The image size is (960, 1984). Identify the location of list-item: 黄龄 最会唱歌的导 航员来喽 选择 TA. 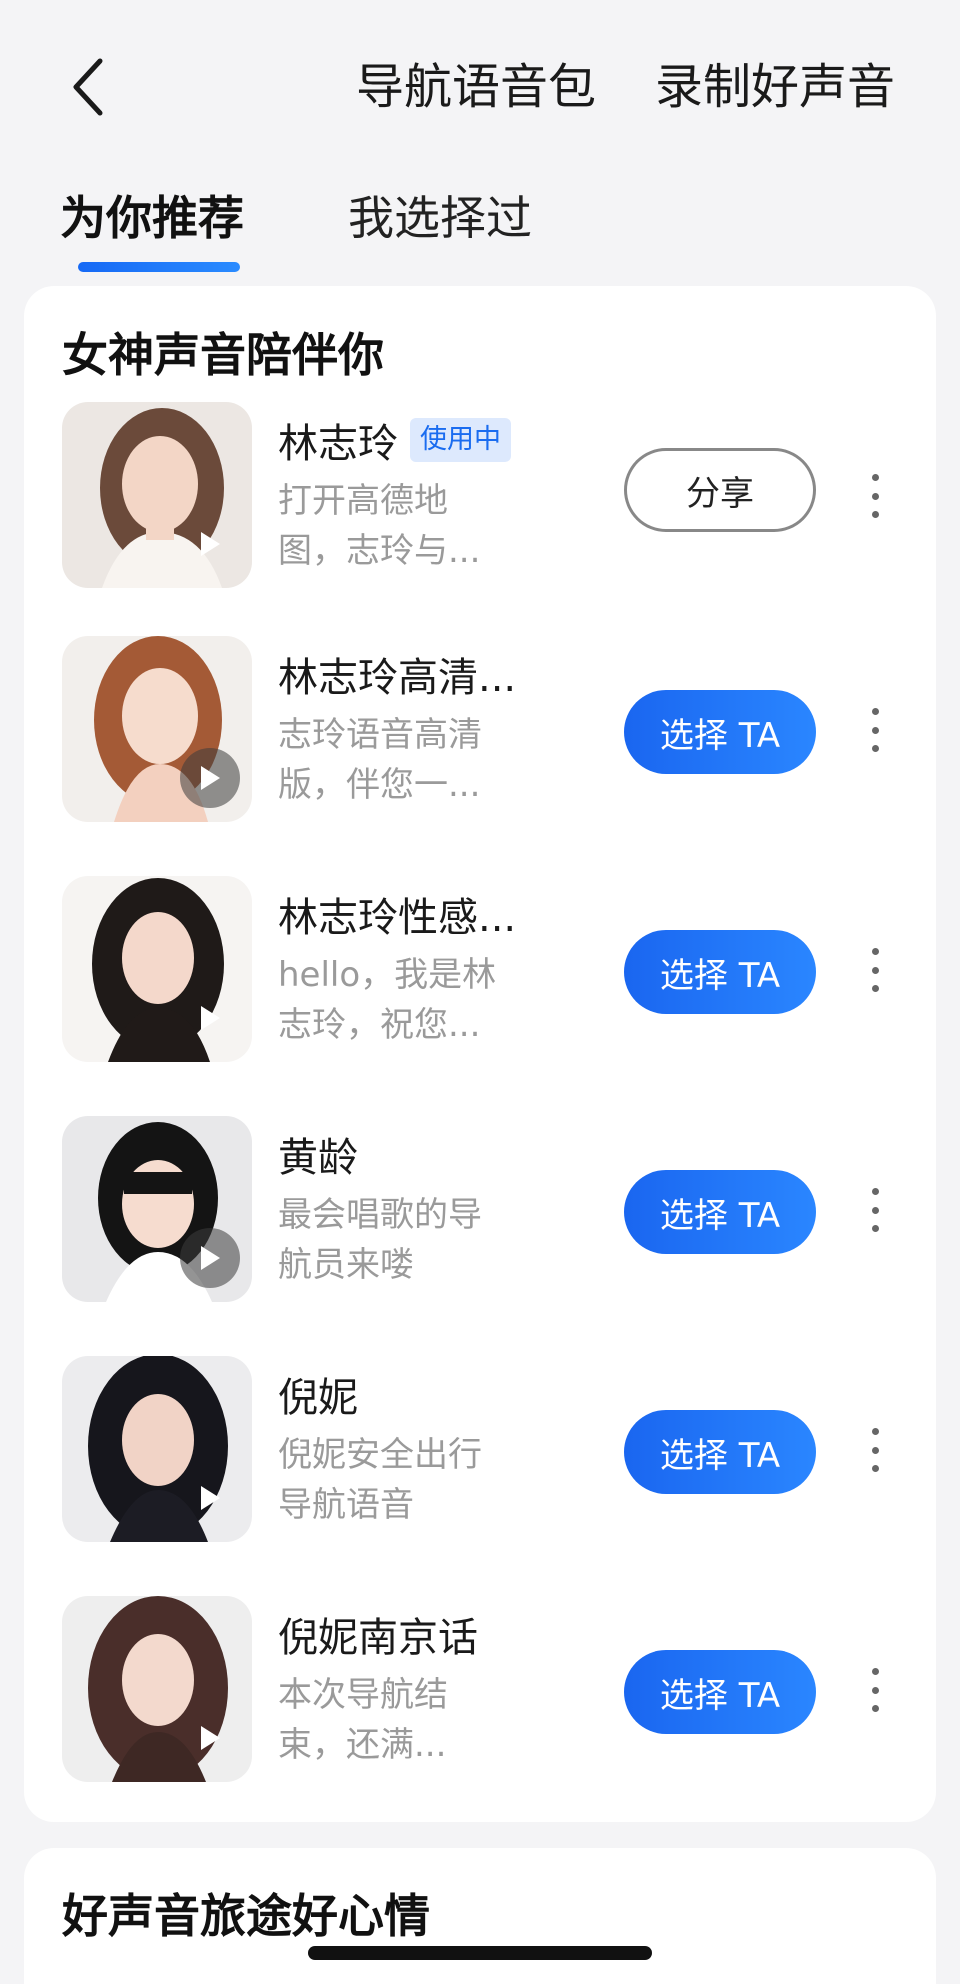
(480, 1211).